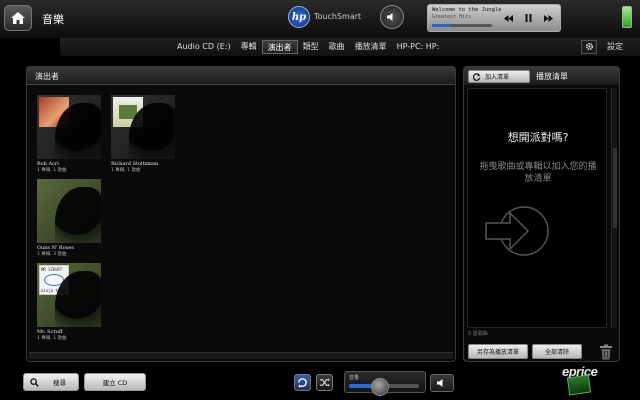 The width and height of the screenshot is (640, 400). I want to click on home-icon, so click(18, 18).